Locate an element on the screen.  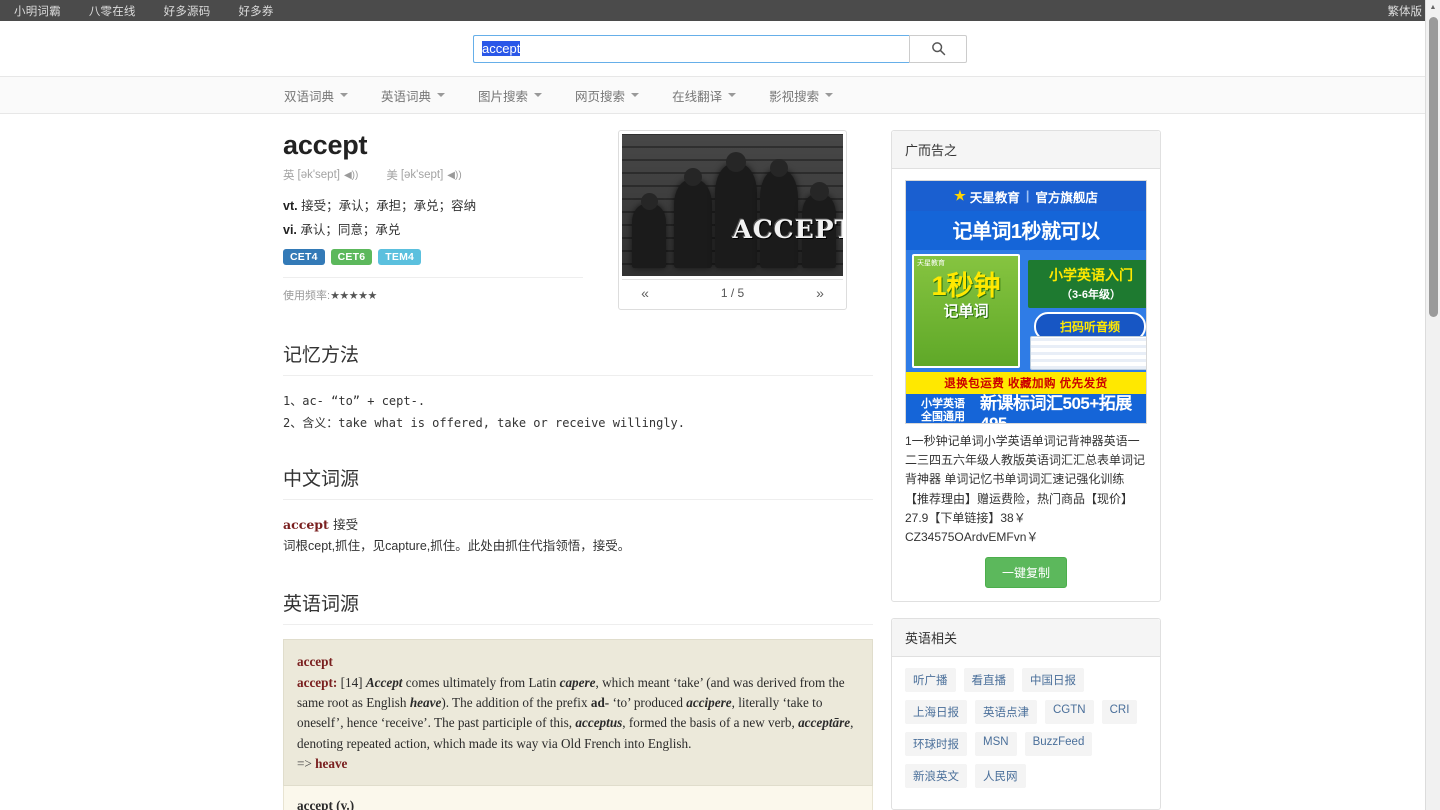
phonetic-us-label: 美 is located at coordinates (392, 176).